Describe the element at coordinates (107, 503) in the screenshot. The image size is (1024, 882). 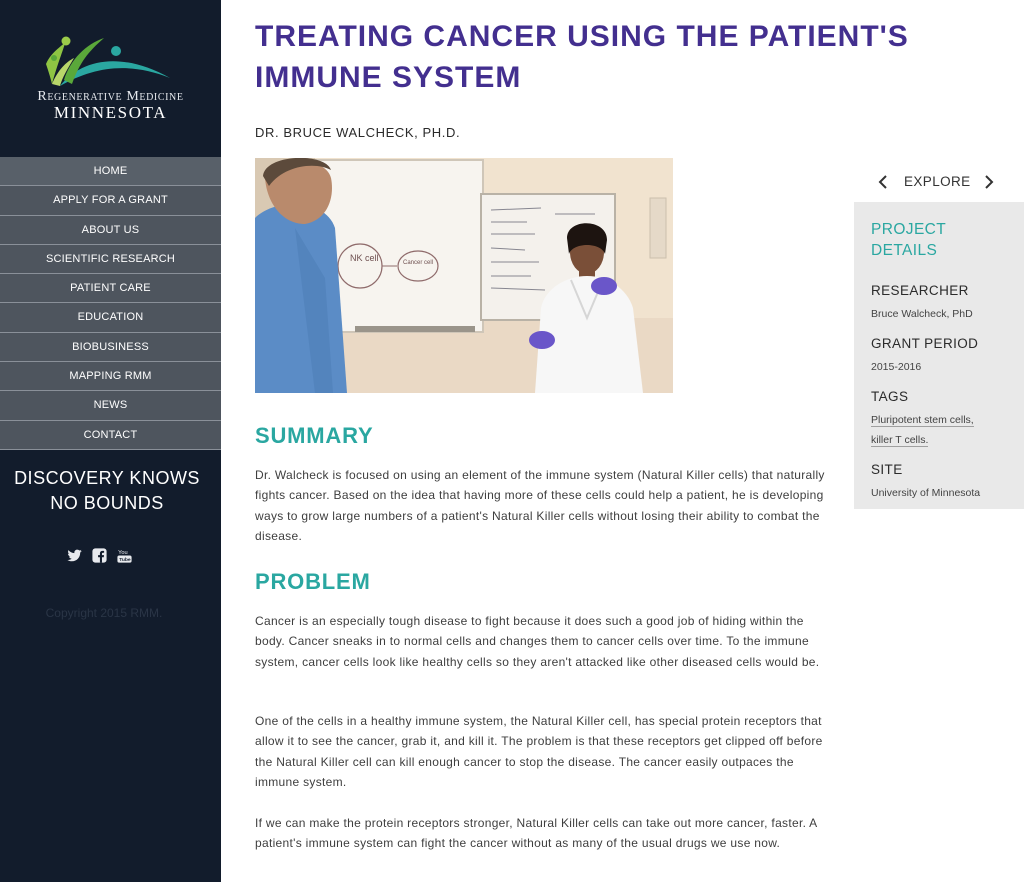
I see `tagline-line2: NO BOUNDS` at that location.